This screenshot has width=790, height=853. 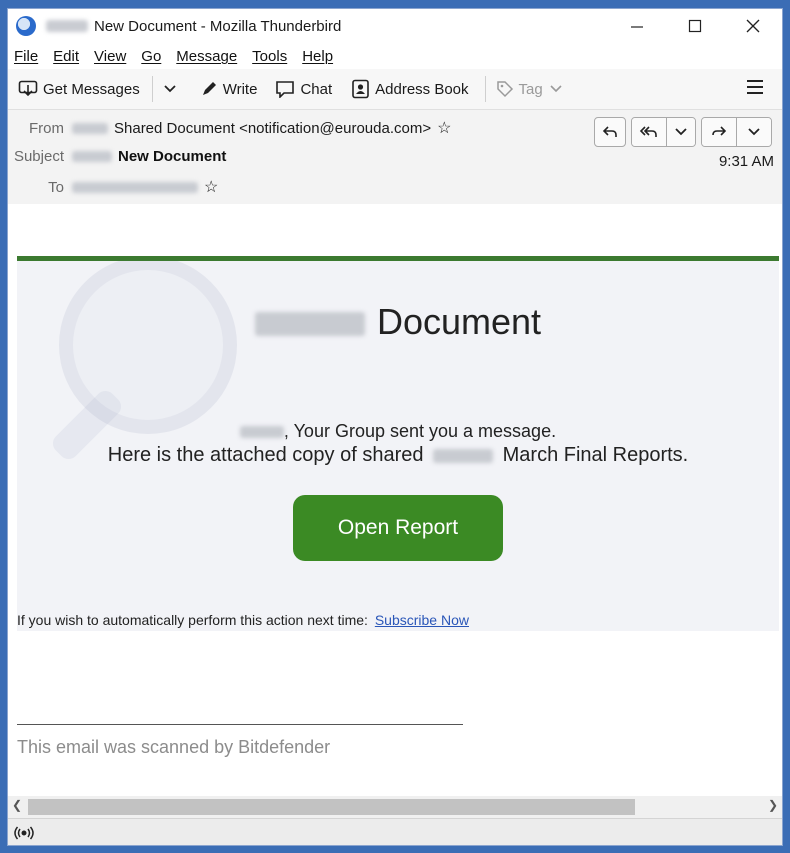 What do you see at coordinates (240, 724) in the screenshot?
I see `signature-divider` at bounding box center [240, 724].